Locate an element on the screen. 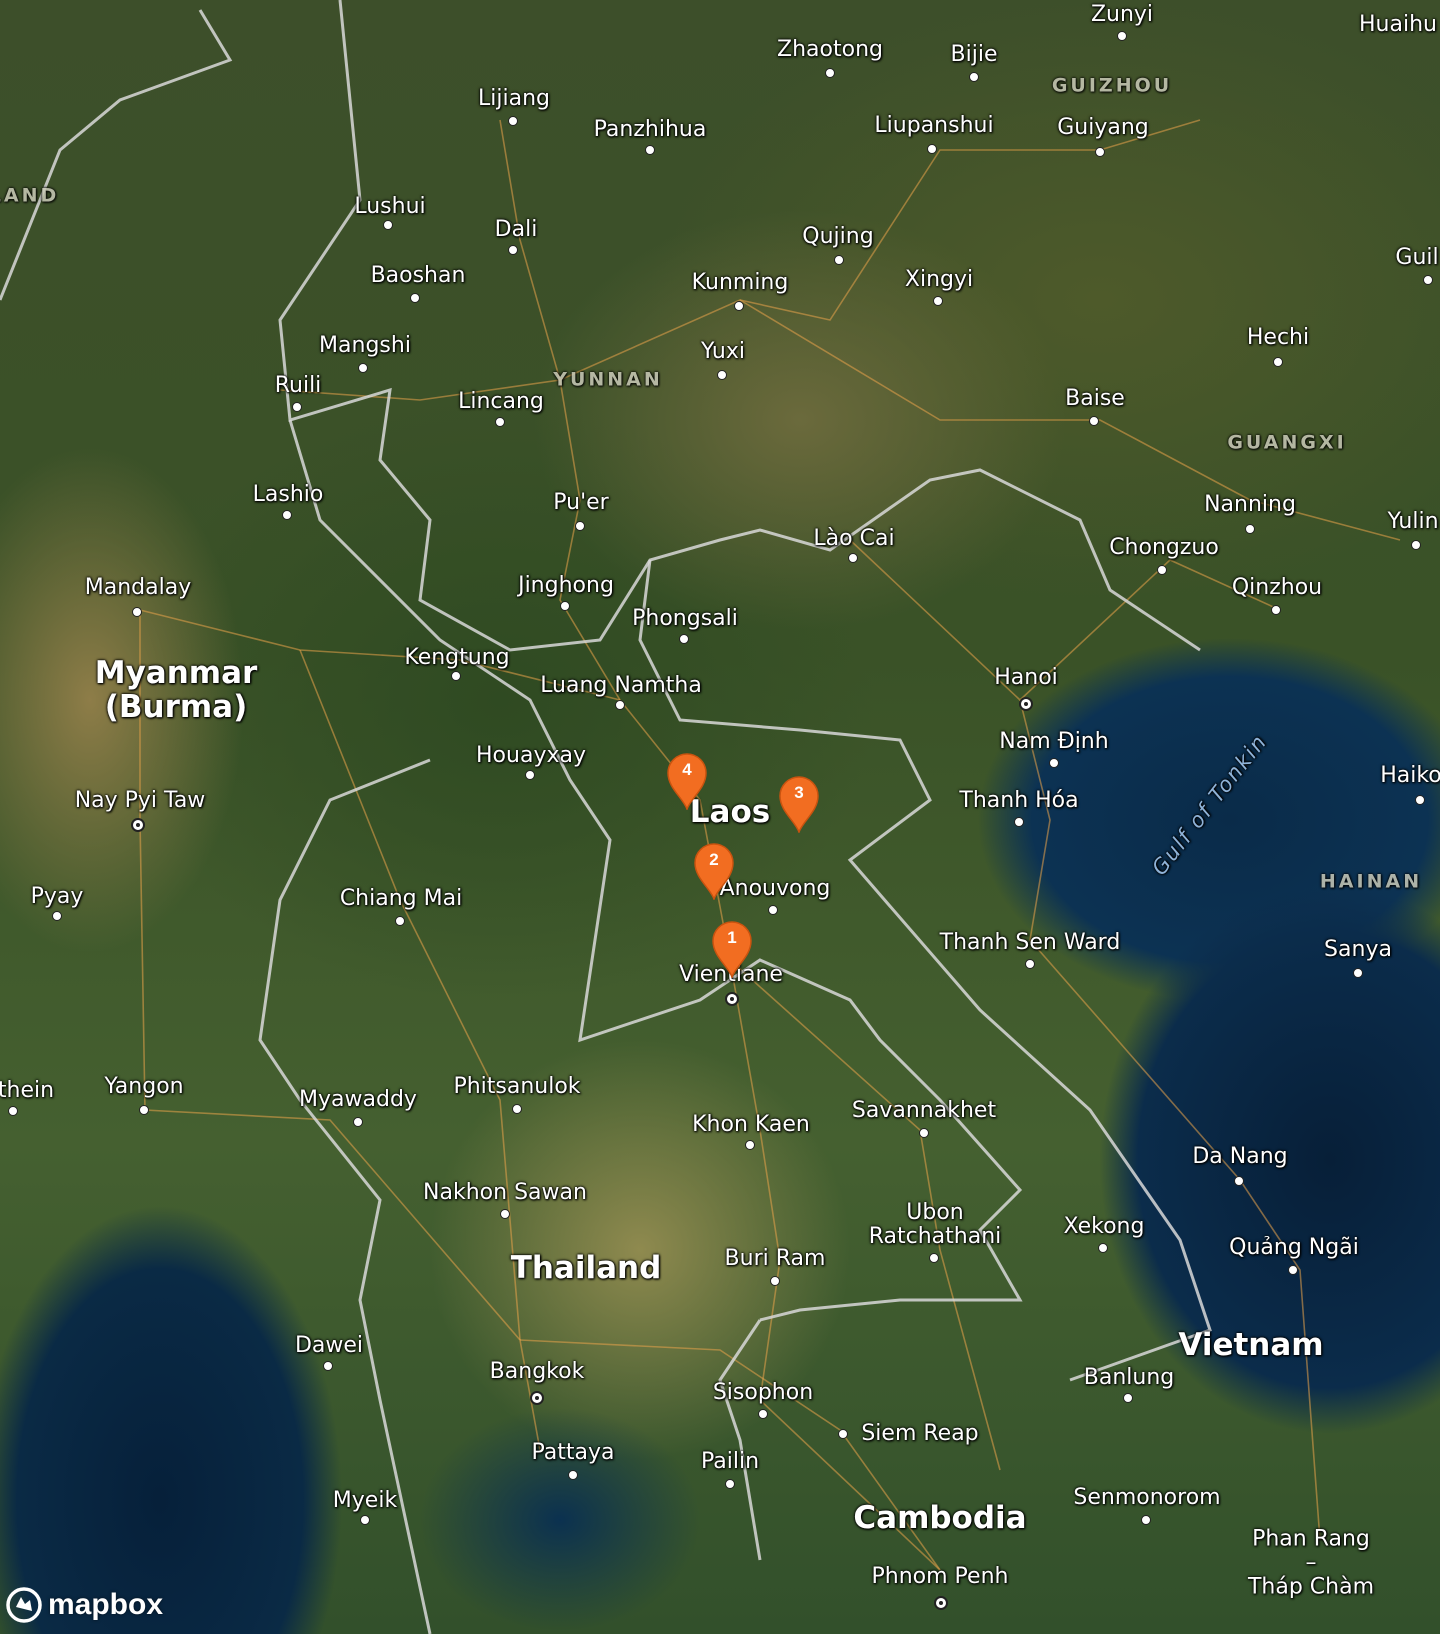  city-label-da-nang: Da Nang is located at coordinates (1240, 1156).